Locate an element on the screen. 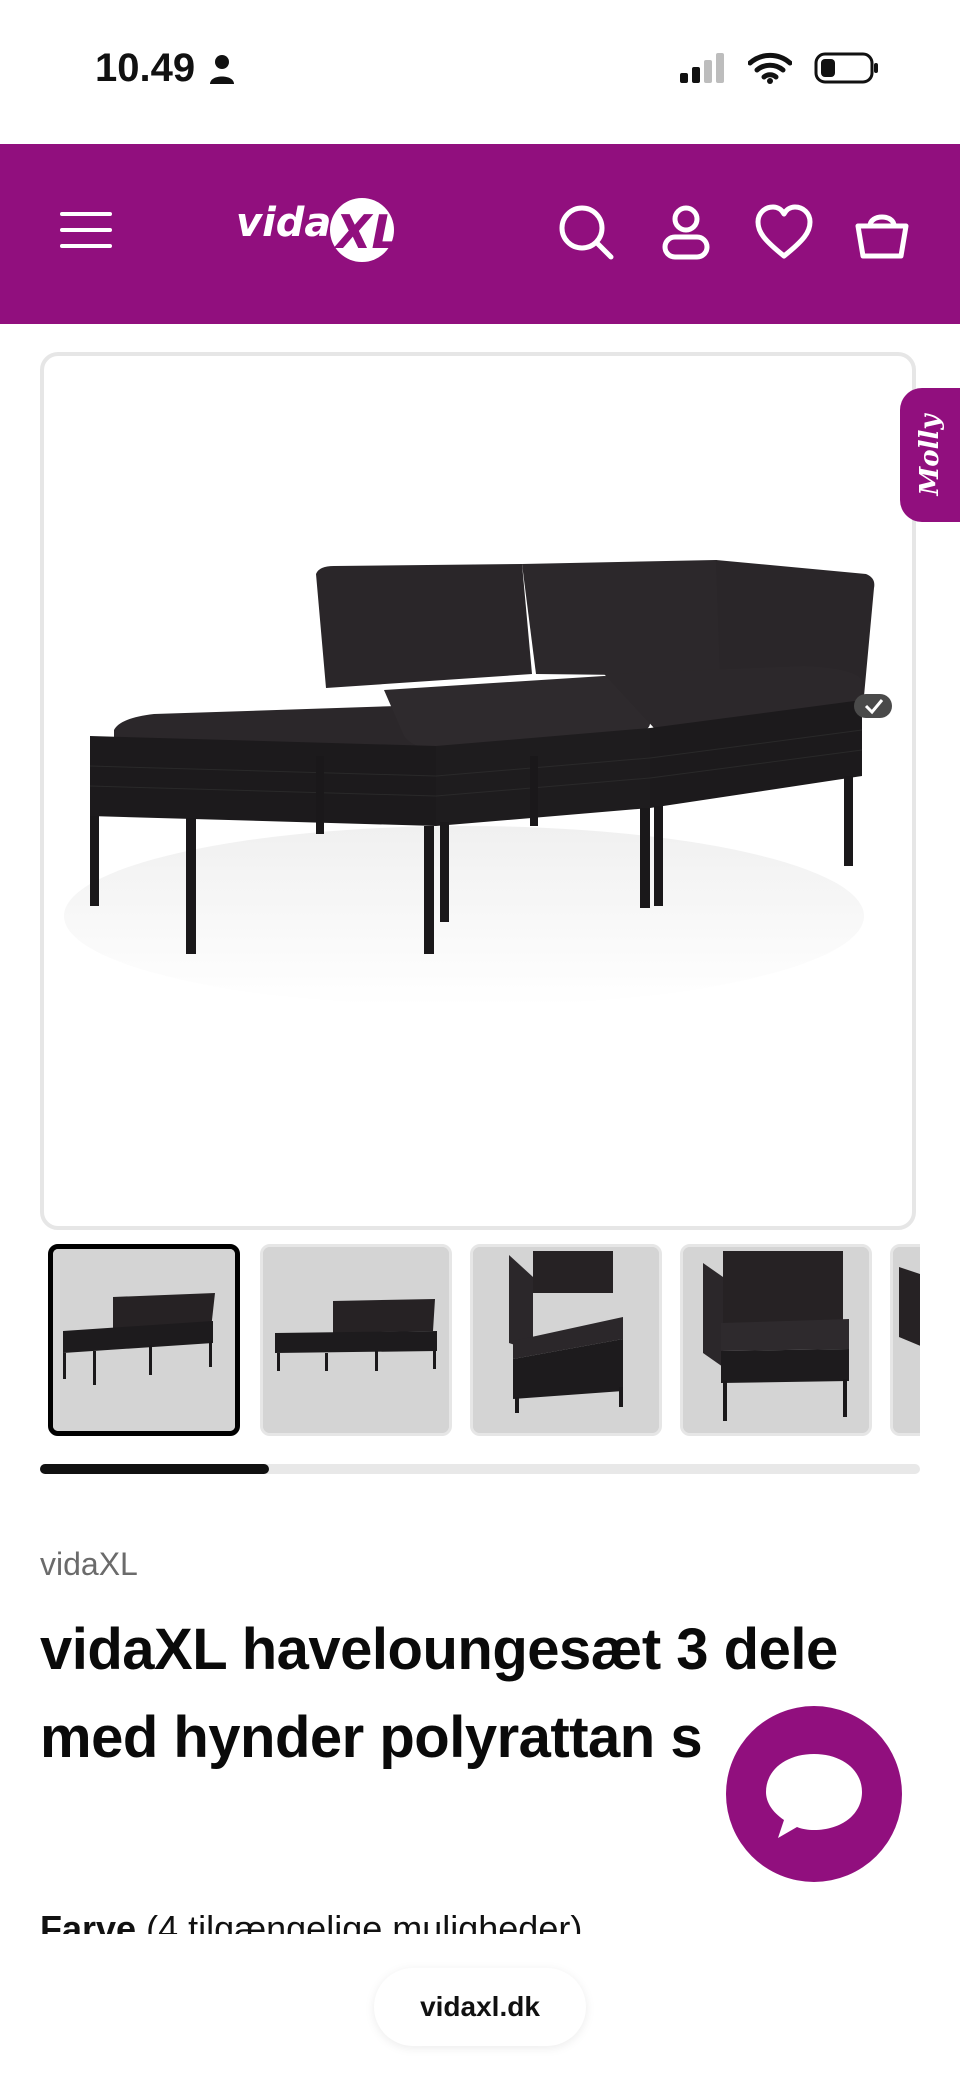 This screenshot has width=960, height=2081. vidaxl-logo: vida XL is located at coordinates (321, 232).